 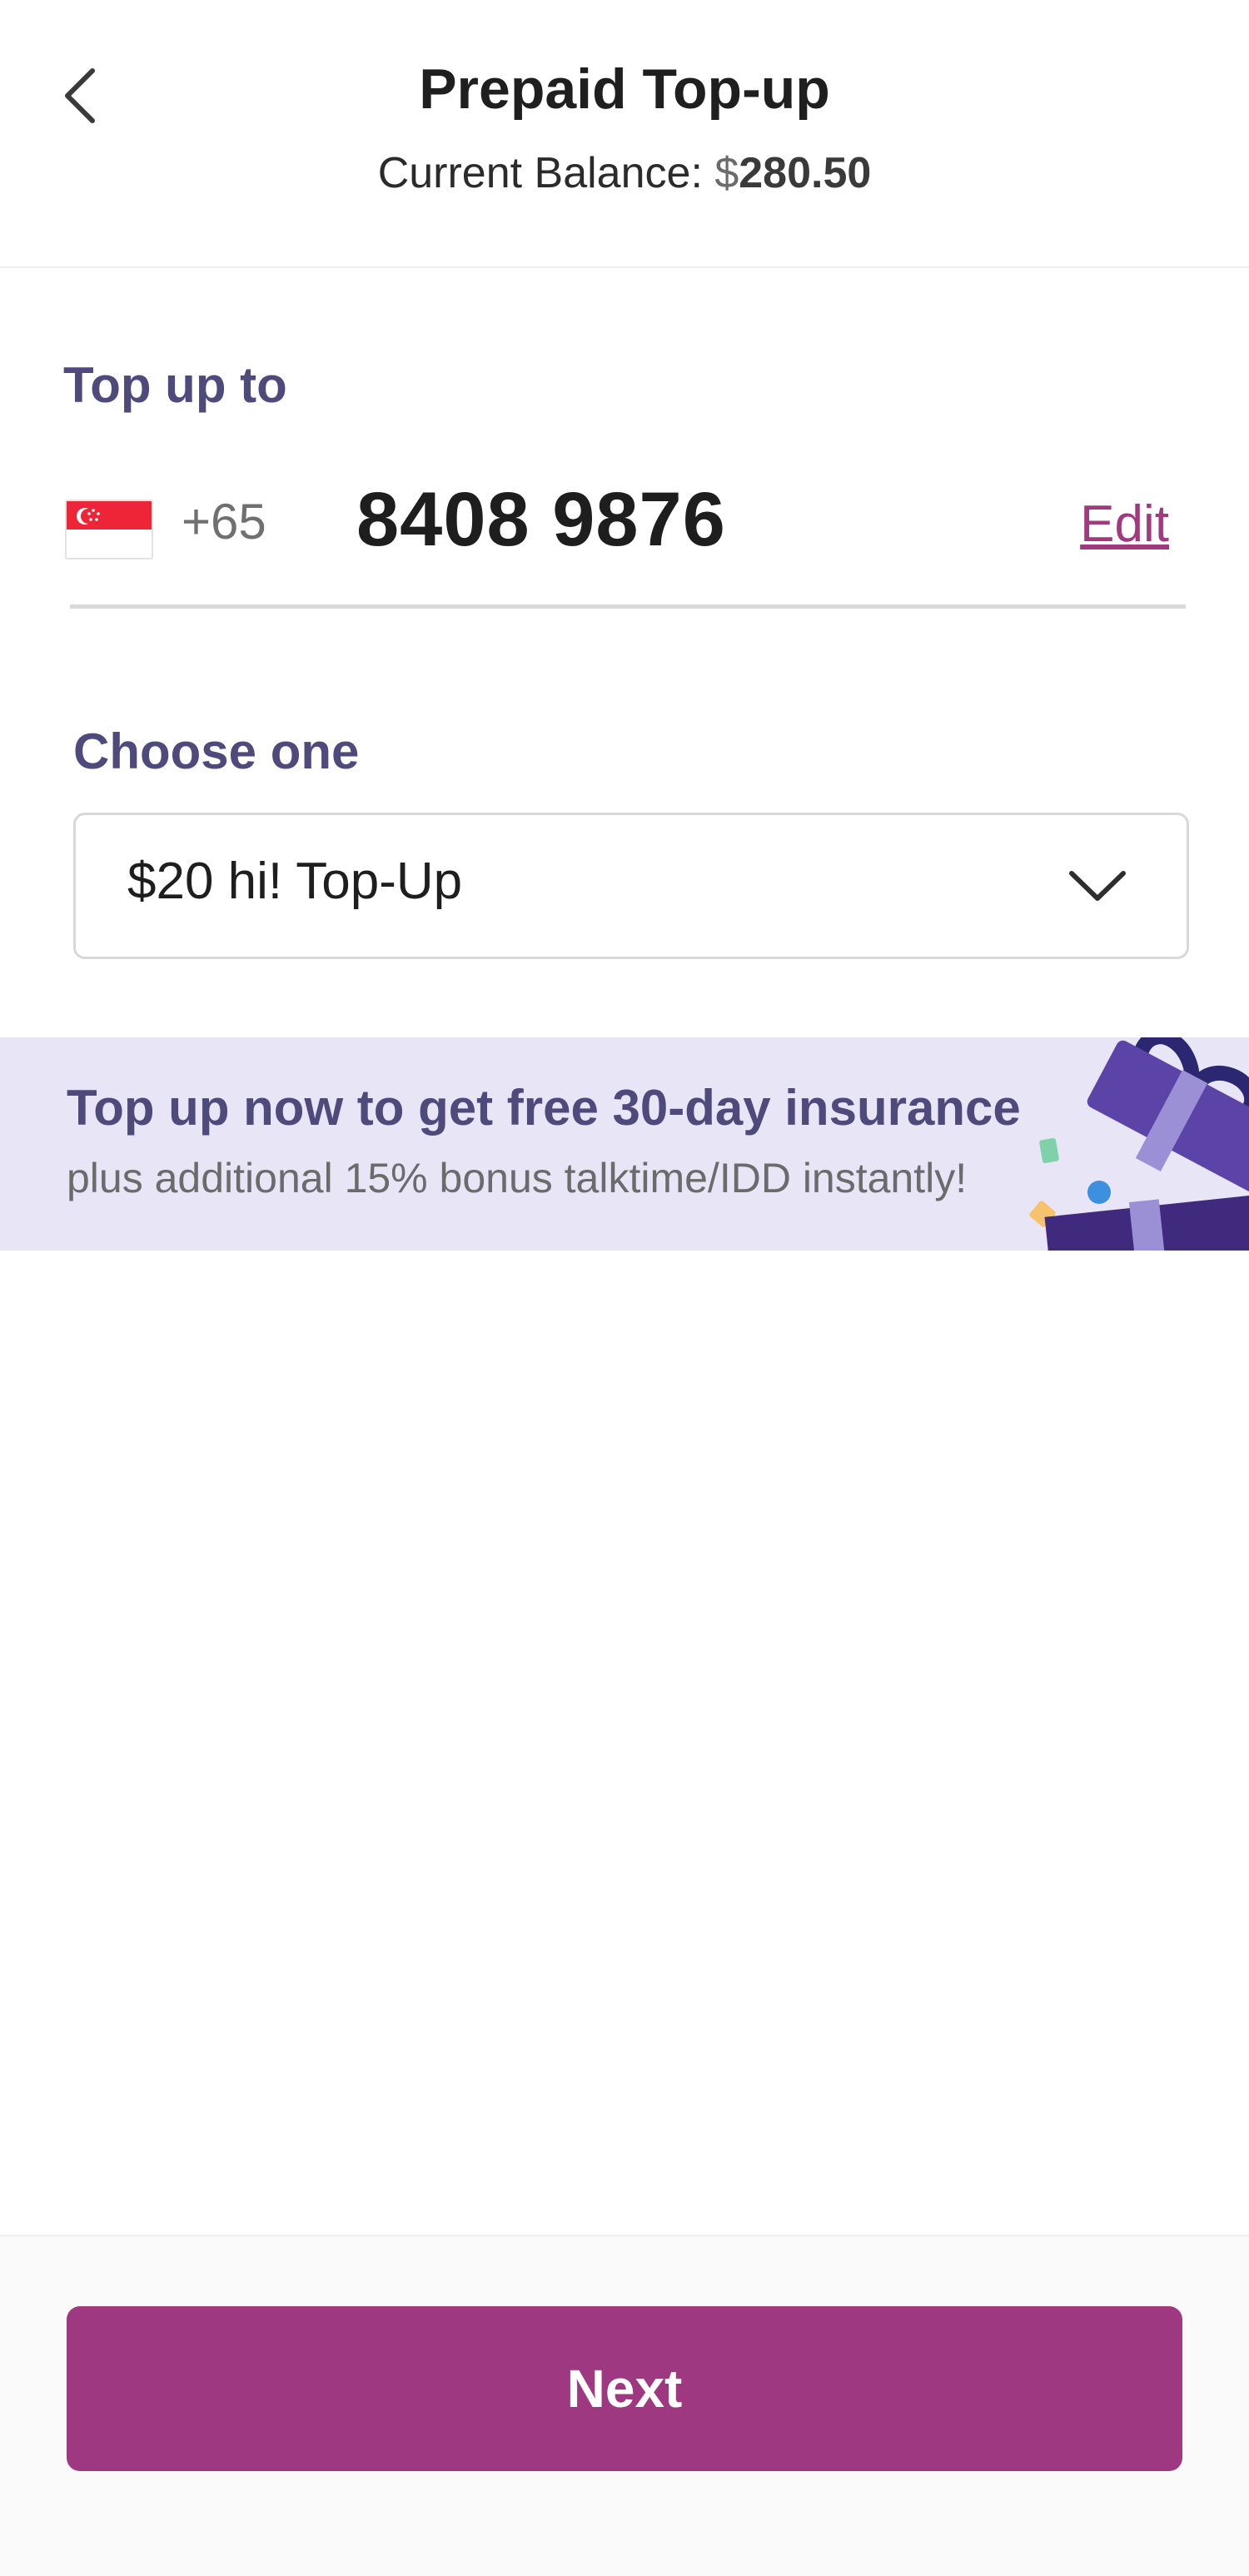 I want to click on balance-amount: 280.50, so click(x=806, y=173).